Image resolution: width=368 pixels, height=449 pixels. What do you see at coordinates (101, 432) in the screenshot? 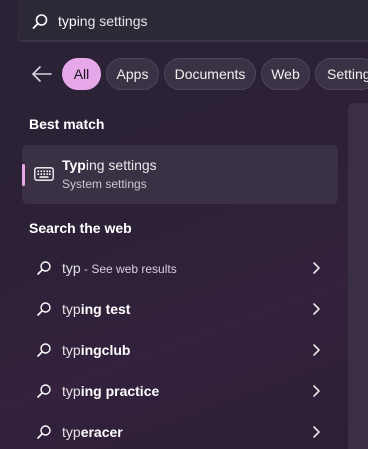
I see `web-result-completion: eracer` at bounding box center [101, 432].